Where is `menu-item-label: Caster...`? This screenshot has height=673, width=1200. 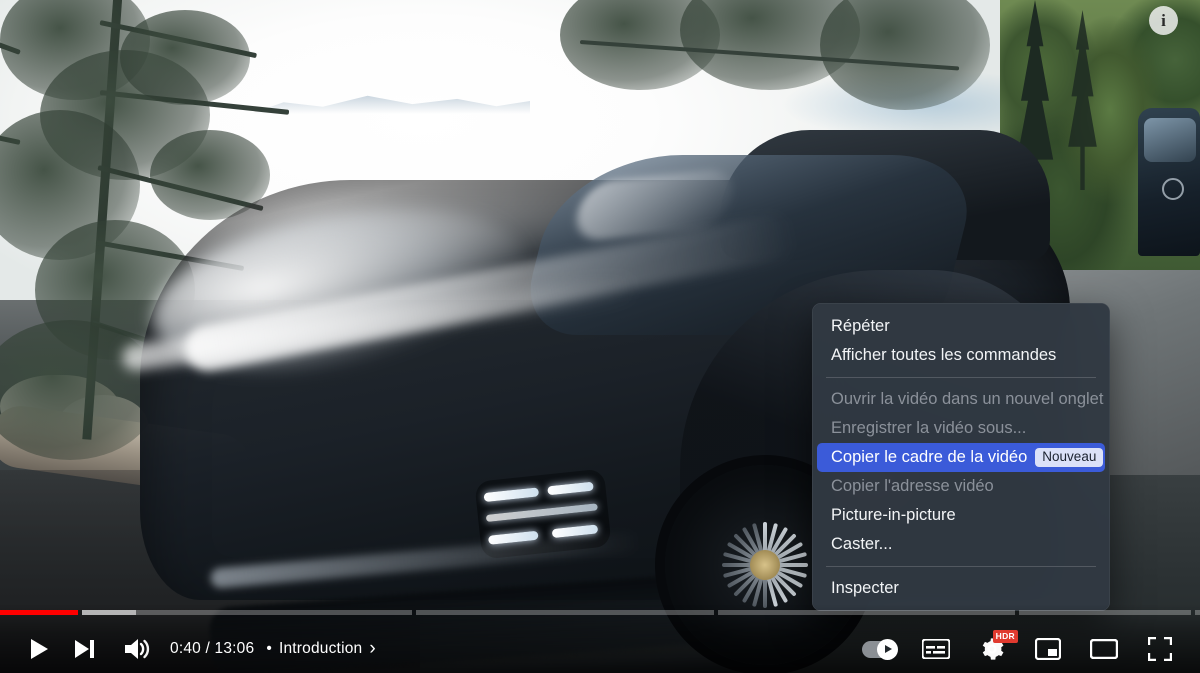
menu-item-label: Caster... is located at coordinates (862, 544).